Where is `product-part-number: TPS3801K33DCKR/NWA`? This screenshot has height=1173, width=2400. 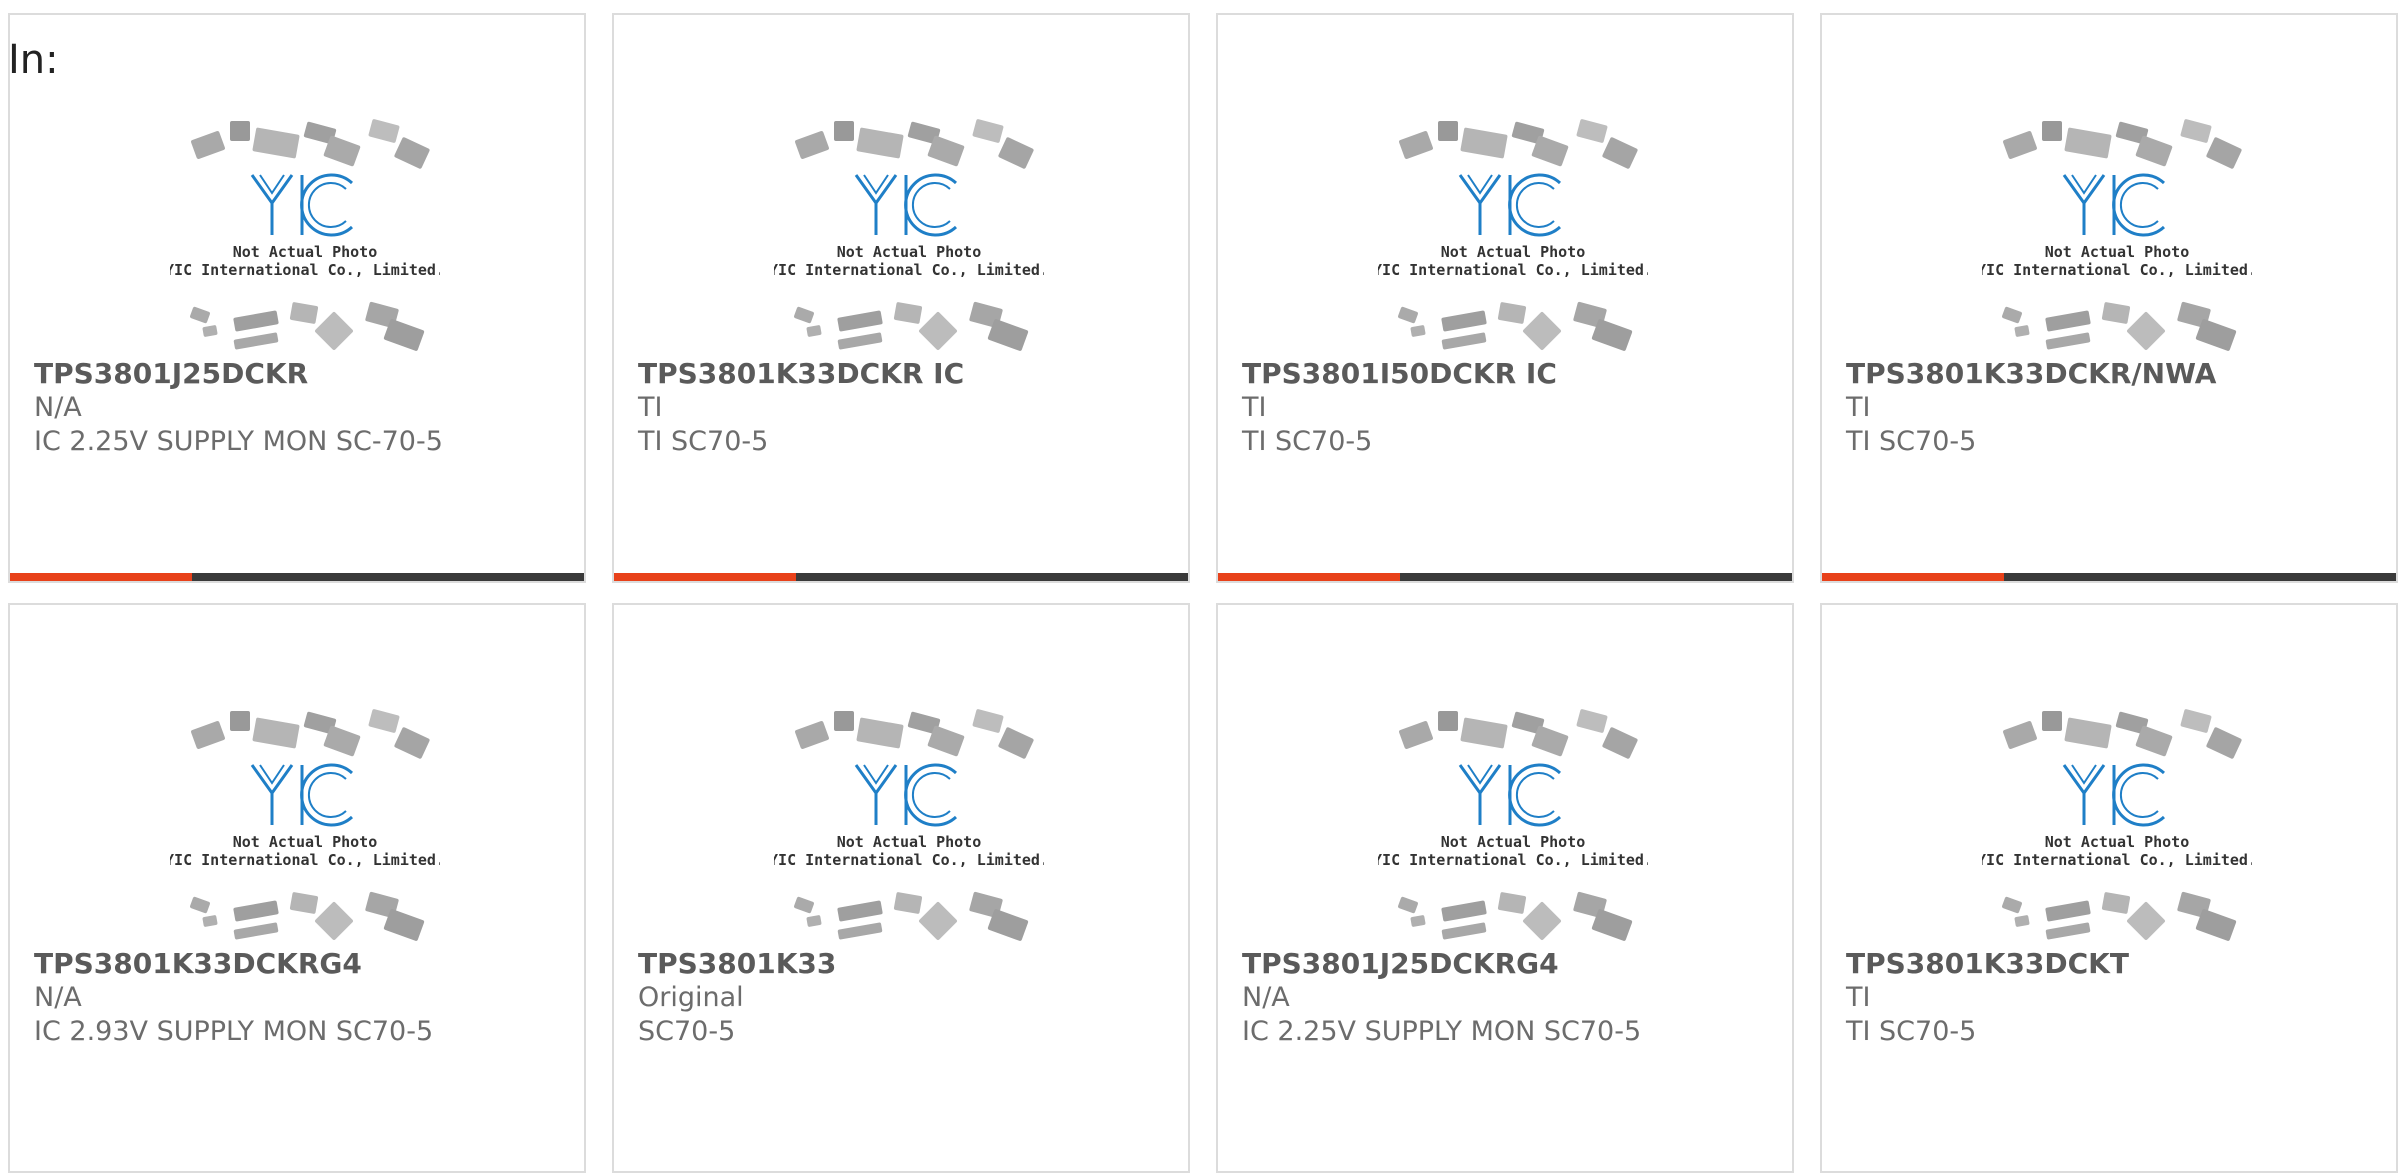
product-part-number: TPS3801K33DCKR/NWA is located at coordinates (2113, 374).